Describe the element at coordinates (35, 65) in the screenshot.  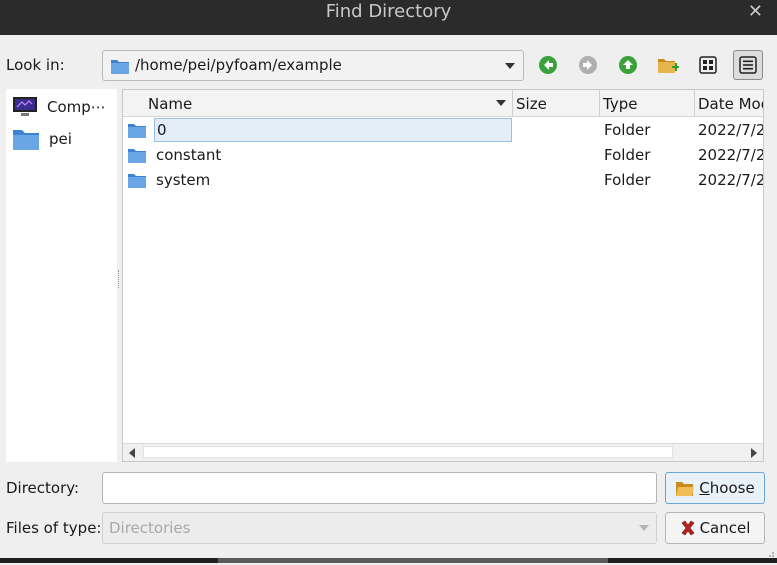
I see `look-in-label: Look in:` at that location.